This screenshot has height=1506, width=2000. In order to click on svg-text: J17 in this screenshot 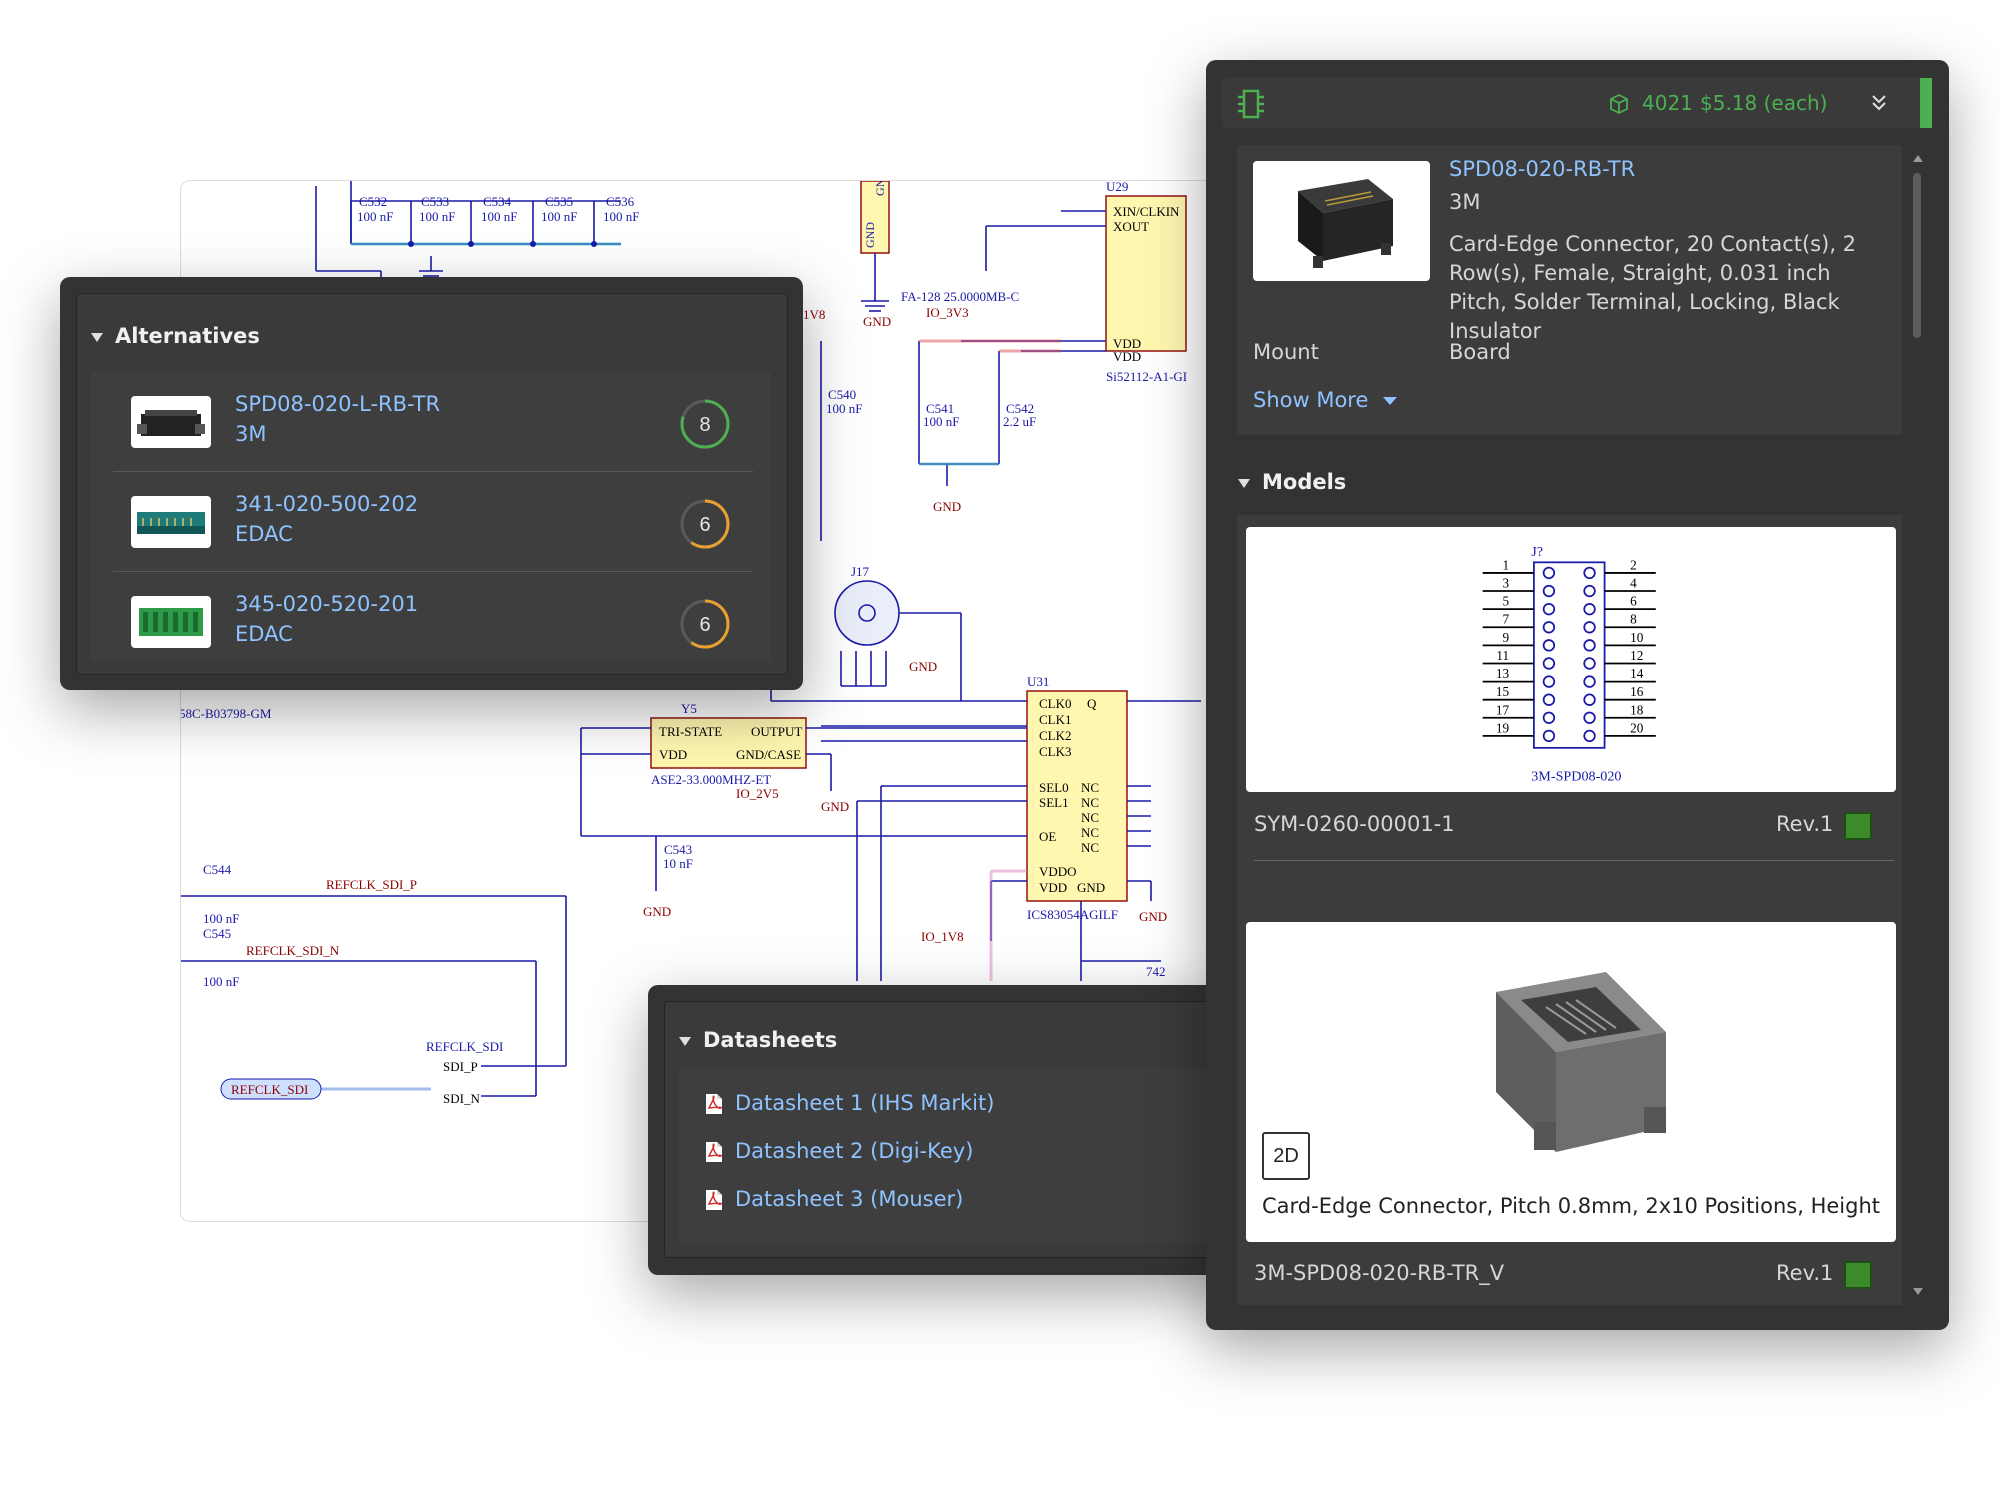, I will do `click(860, 571)`.